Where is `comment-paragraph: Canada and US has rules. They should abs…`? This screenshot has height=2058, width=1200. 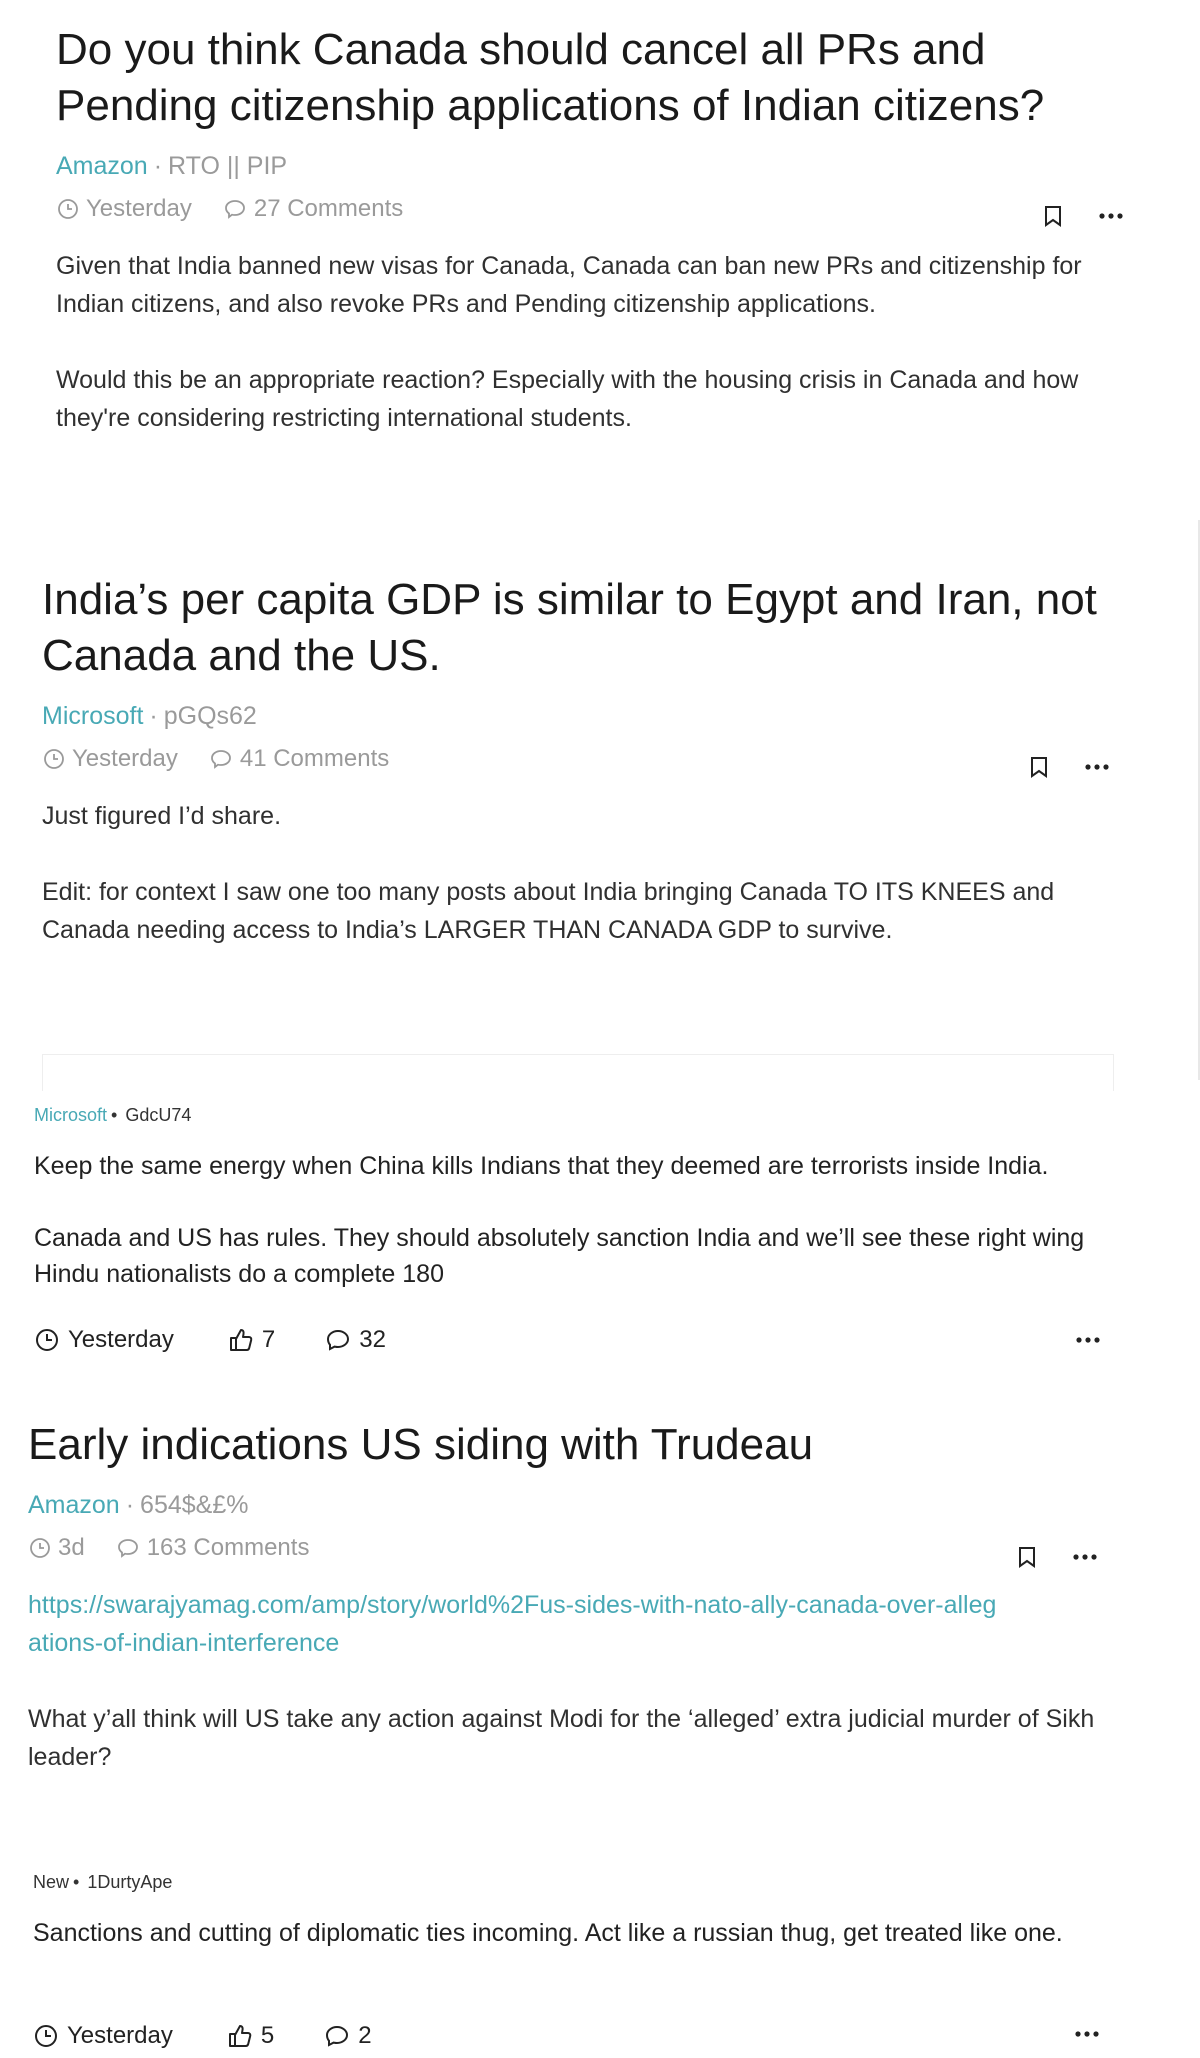 comment-paragraph: Canada and US has rules. They should abs… is located at coordinates (559, 1256).